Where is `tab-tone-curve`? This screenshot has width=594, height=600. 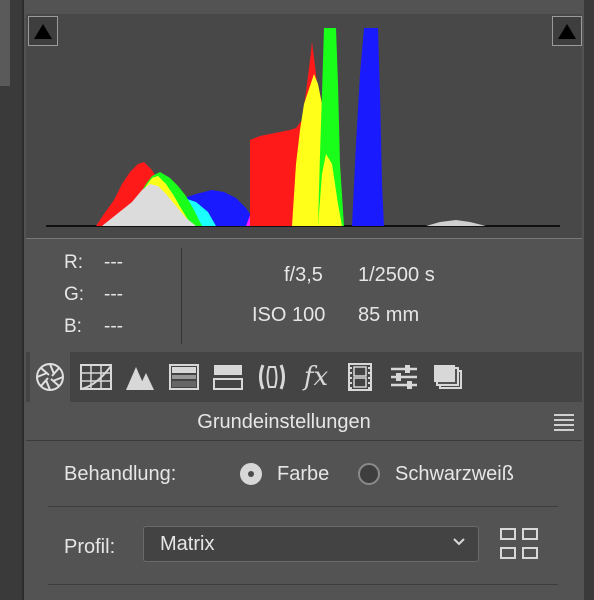 tab-tone-curve is located at coordinates (96, 377).